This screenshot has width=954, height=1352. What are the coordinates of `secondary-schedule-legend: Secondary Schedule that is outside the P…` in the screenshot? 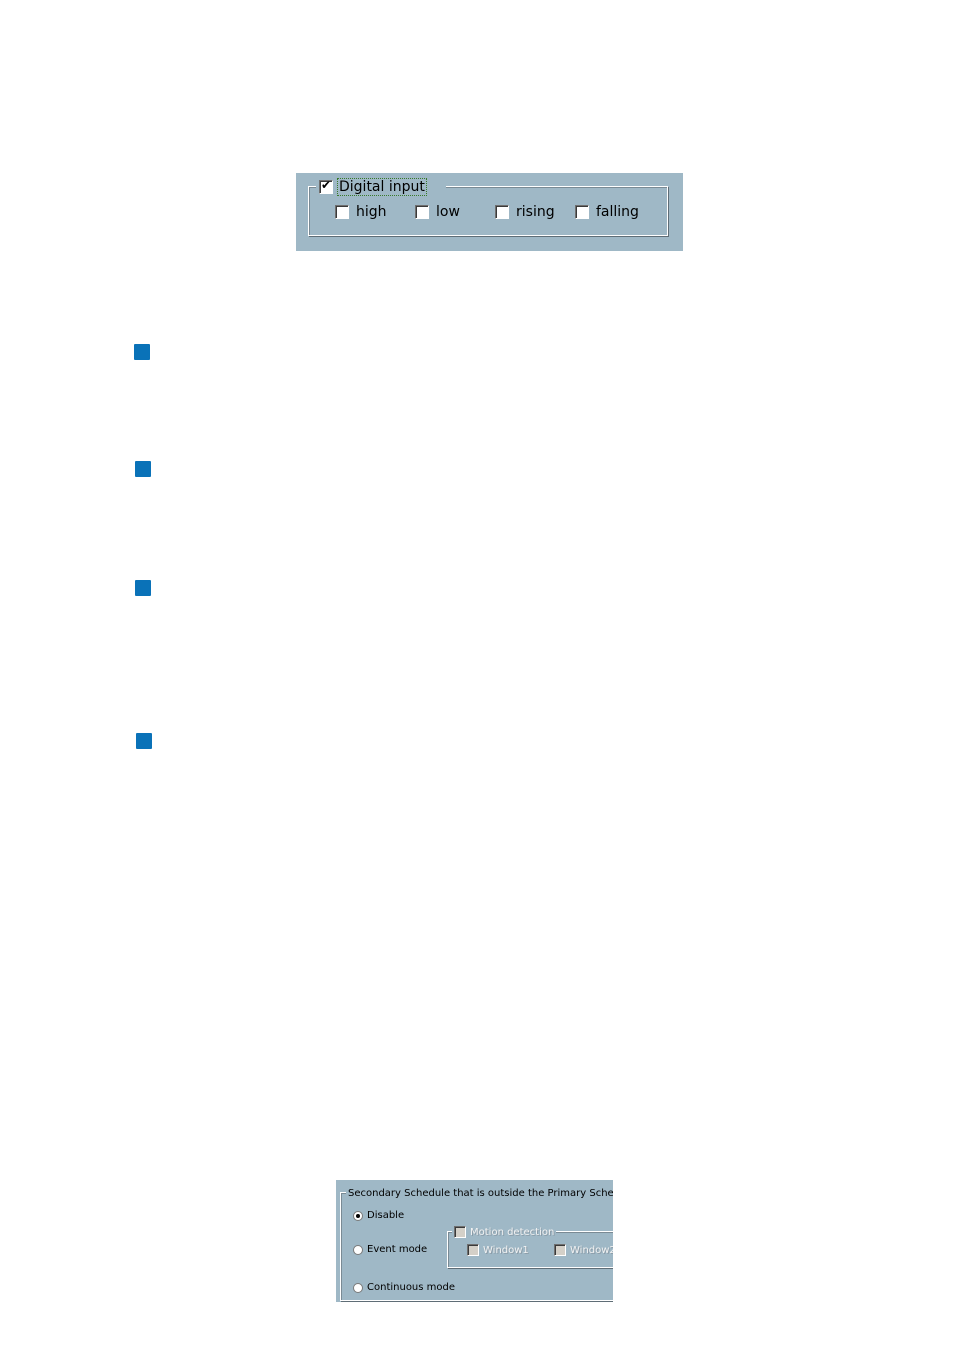 It's located at (479, 1193).